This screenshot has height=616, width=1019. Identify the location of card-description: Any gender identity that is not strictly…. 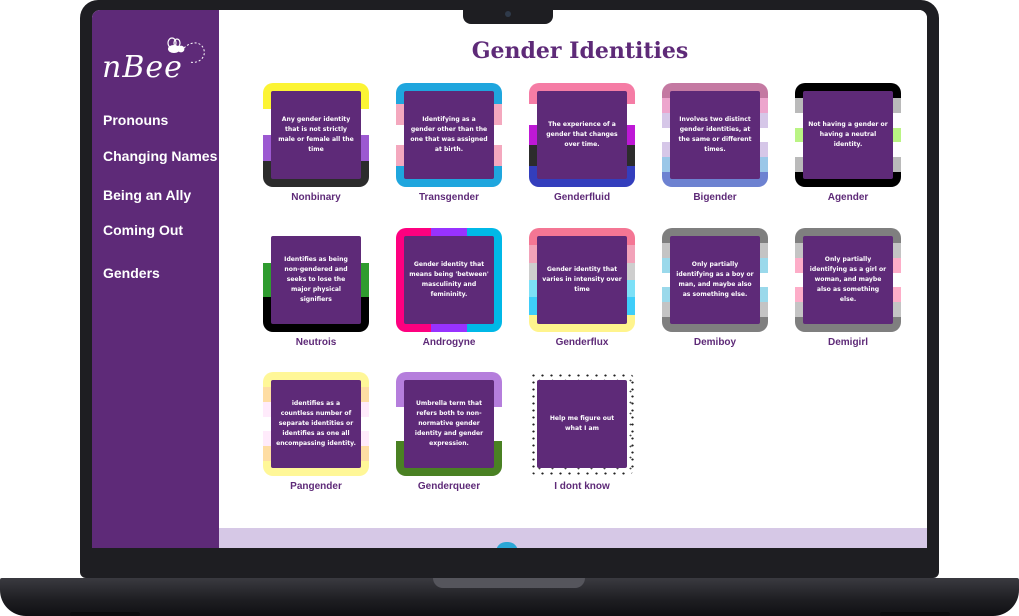
(316, 134).